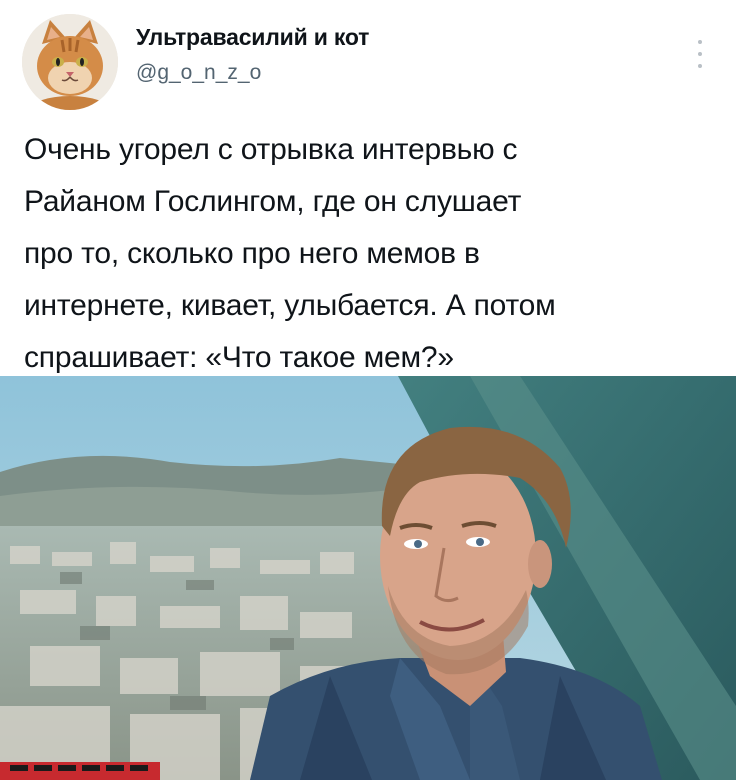  I want to click on tweet-text-line: интернете, кивает, улыбается. А потом, so click(290, 305).